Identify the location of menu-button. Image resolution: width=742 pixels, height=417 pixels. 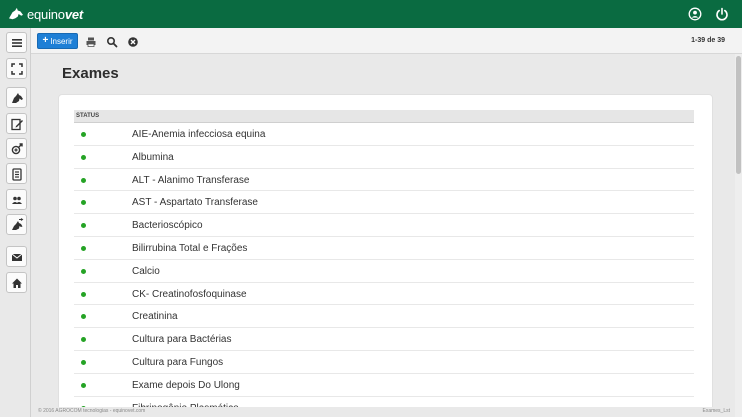
(16, 42).